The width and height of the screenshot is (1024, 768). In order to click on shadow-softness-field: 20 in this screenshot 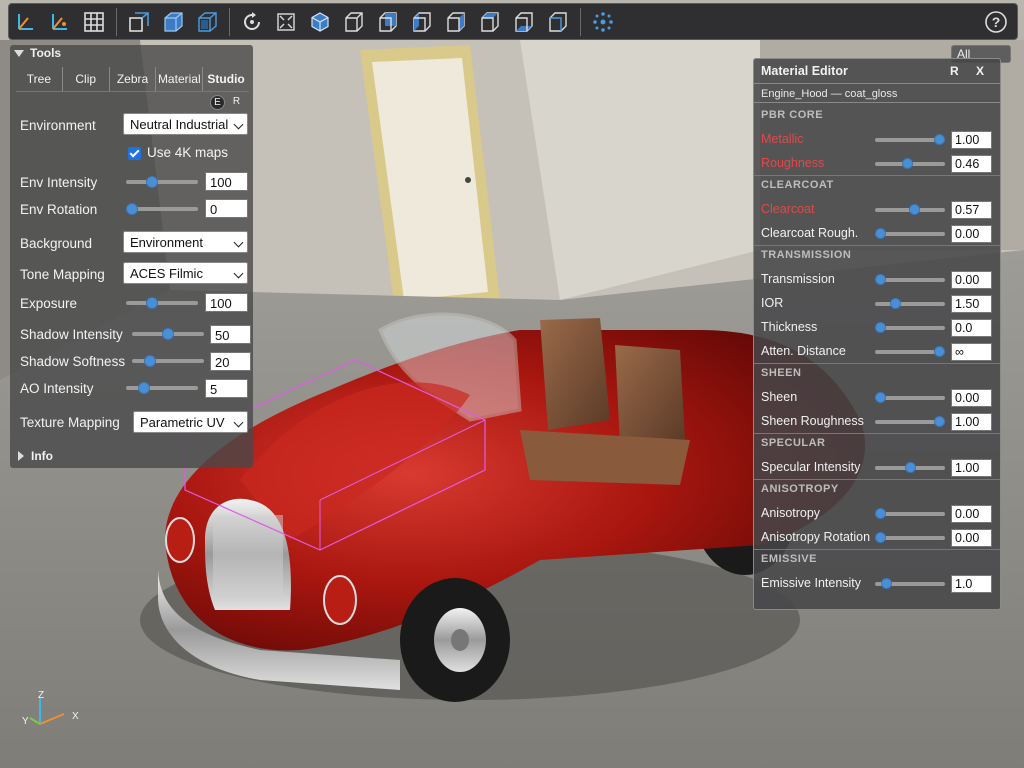, I will do `click(230, 361)`.